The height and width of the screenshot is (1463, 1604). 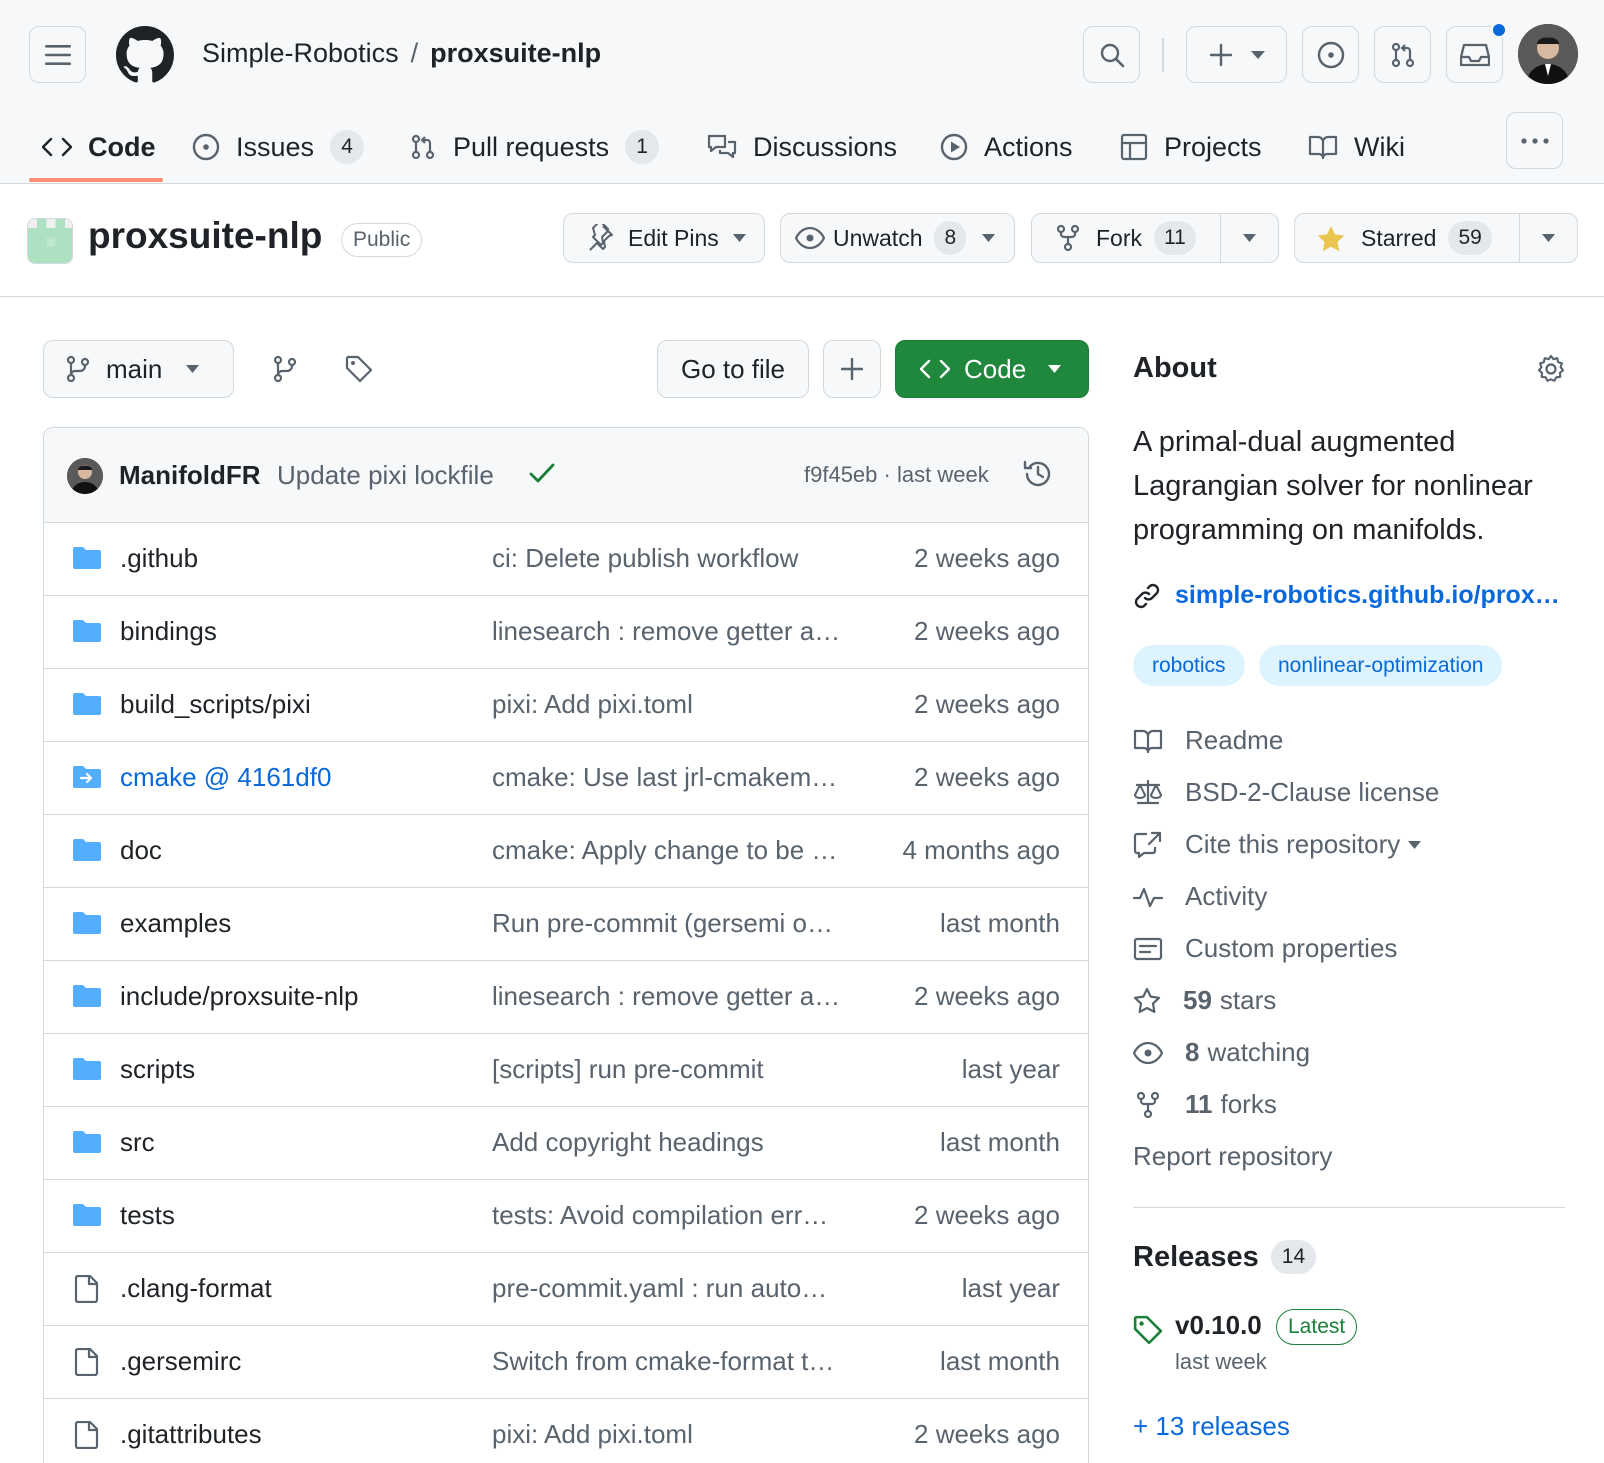 I want to click on more-tabs-button, so click(x=1534, y=140).